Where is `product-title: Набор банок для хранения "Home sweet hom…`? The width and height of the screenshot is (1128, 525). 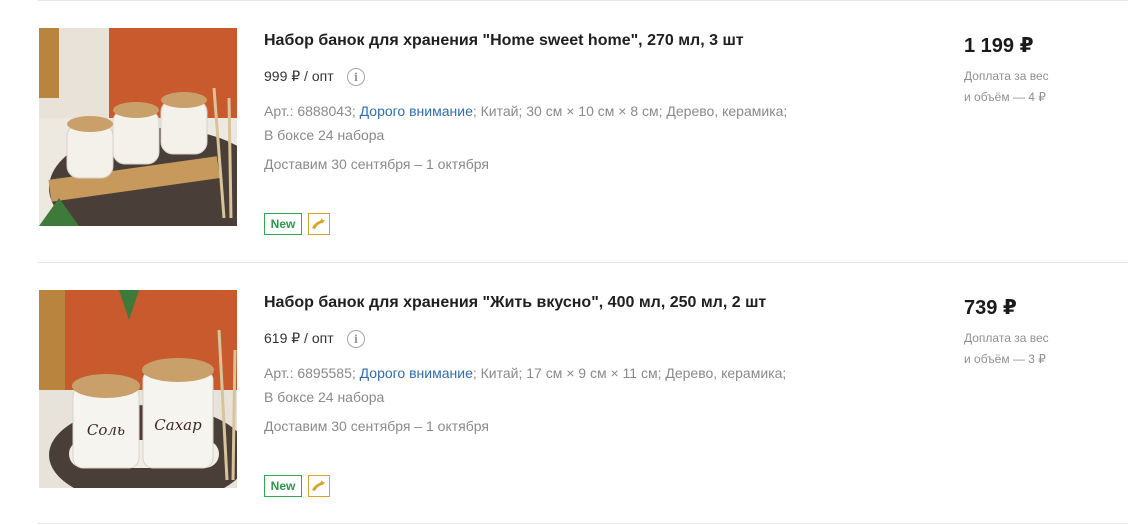
product-title: Набор банок для хранения "Home sweet hom… is located at coordinates (504, 41).